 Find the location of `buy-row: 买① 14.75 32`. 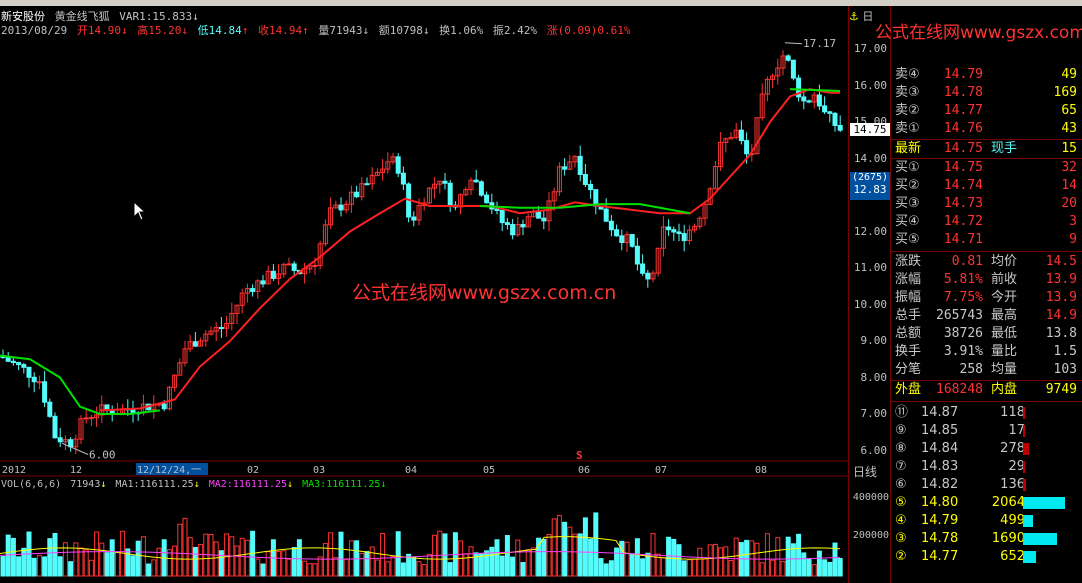

buy-row: 买① 14.75 32 is located at coordinates (986, 168).